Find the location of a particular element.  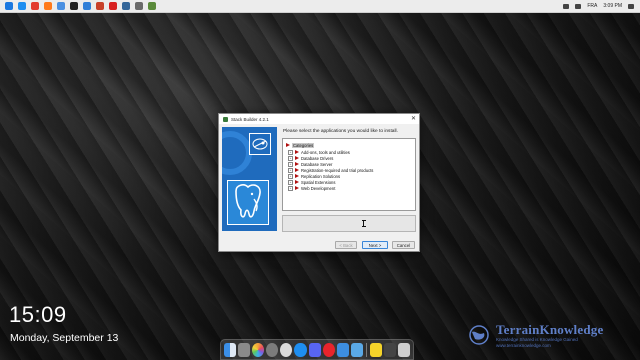

text-cursor-icon is located at coordinates (363, 223).